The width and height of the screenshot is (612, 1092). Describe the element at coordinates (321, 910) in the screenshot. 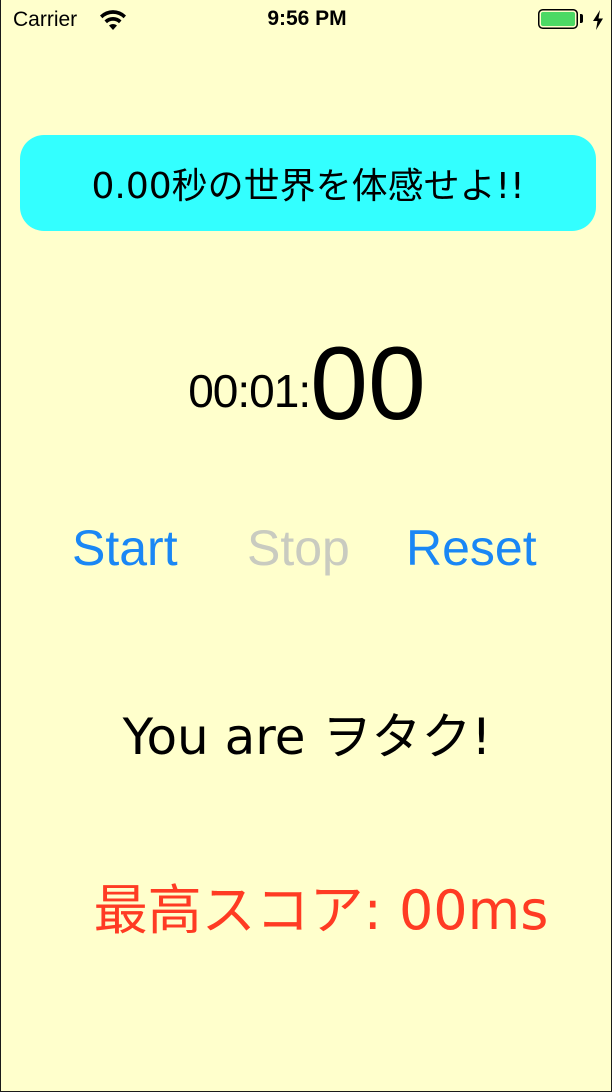

I see `best-score-label: 最高スコア: 00ms` at that location.